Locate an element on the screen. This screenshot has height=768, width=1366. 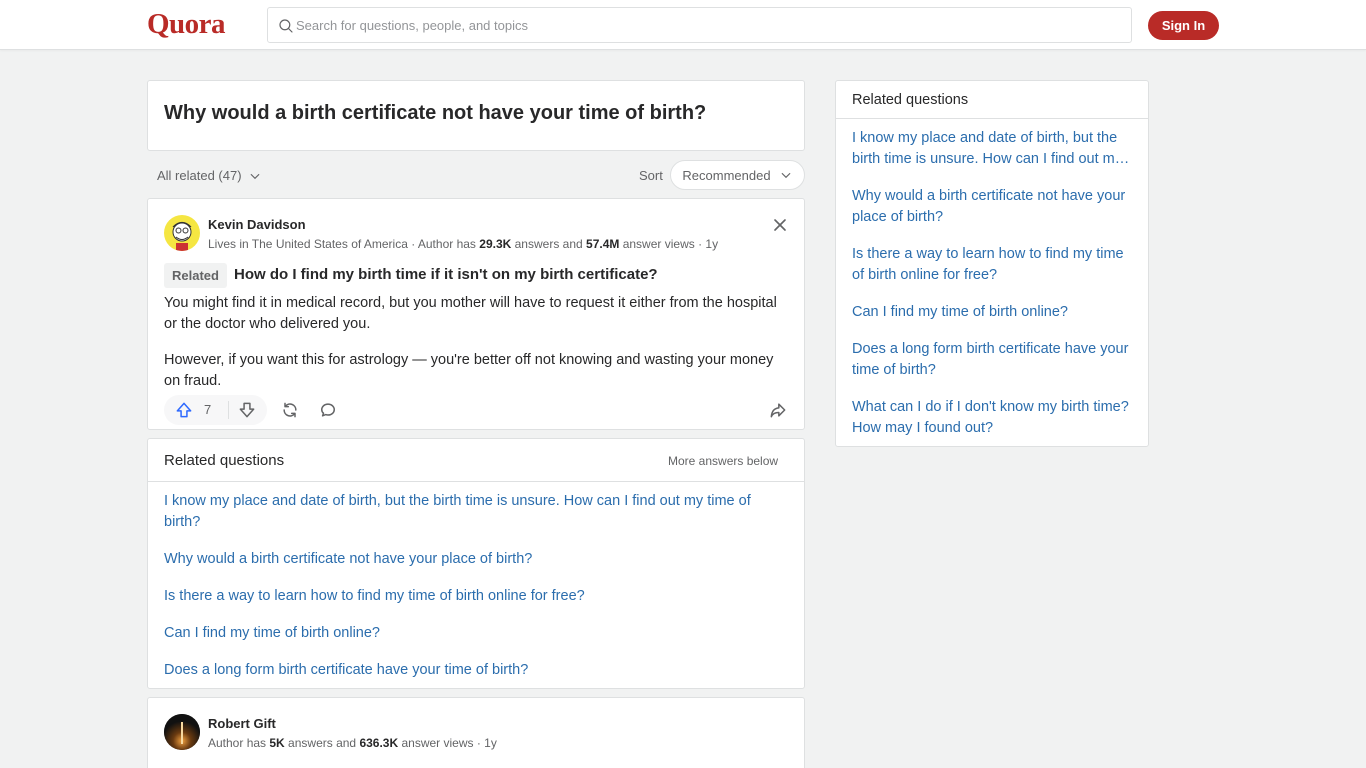
vote-divider is located at coordinates (228, 410).